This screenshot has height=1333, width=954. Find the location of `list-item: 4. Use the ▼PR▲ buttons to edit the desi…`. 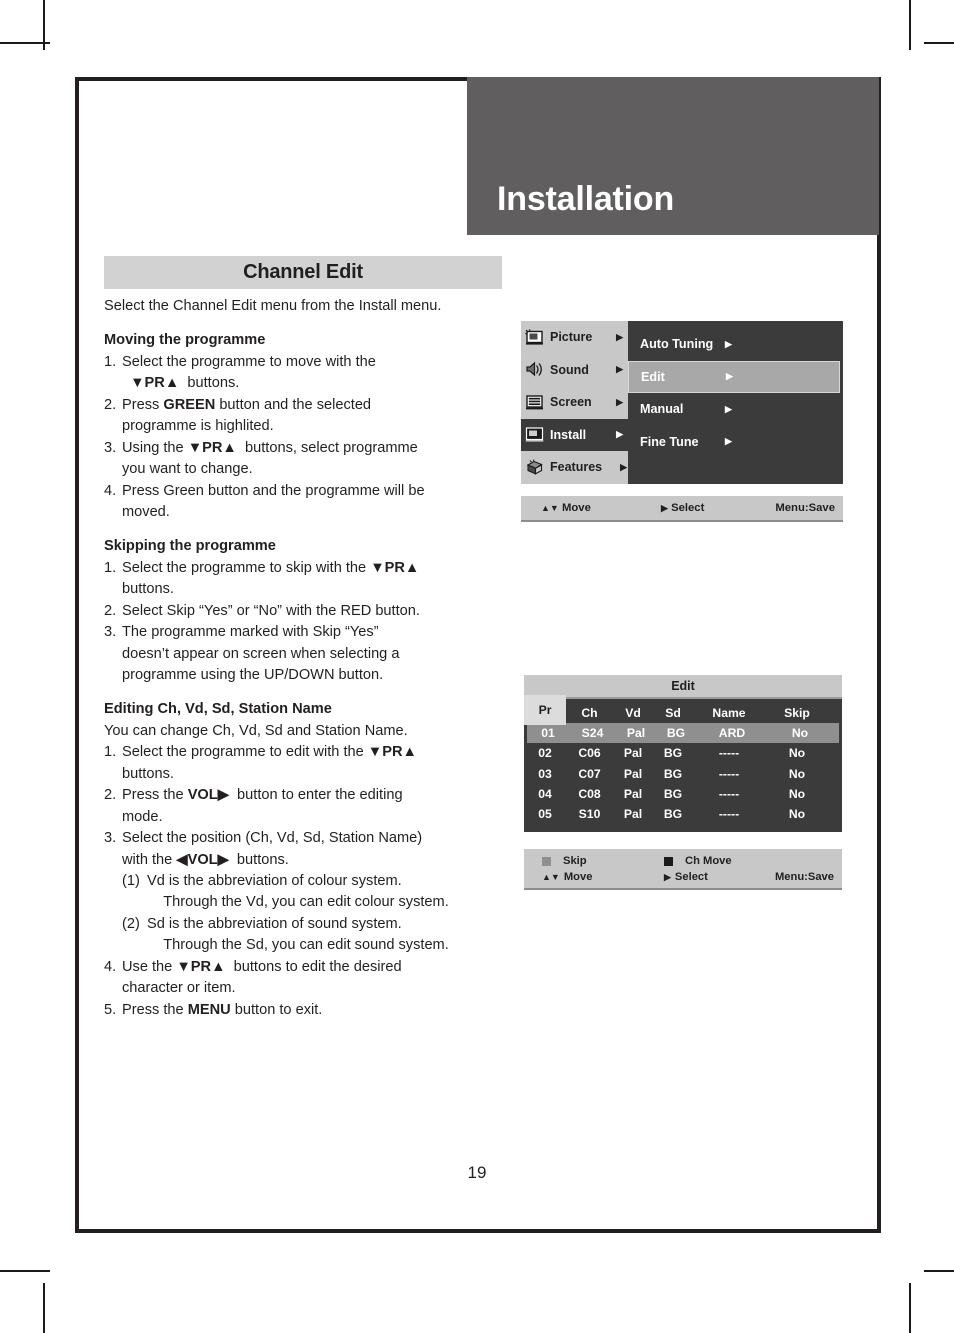

list-item: 4. Use the ▼PR▲ buttons to edit the desi… is located at coordinates (309, 978).